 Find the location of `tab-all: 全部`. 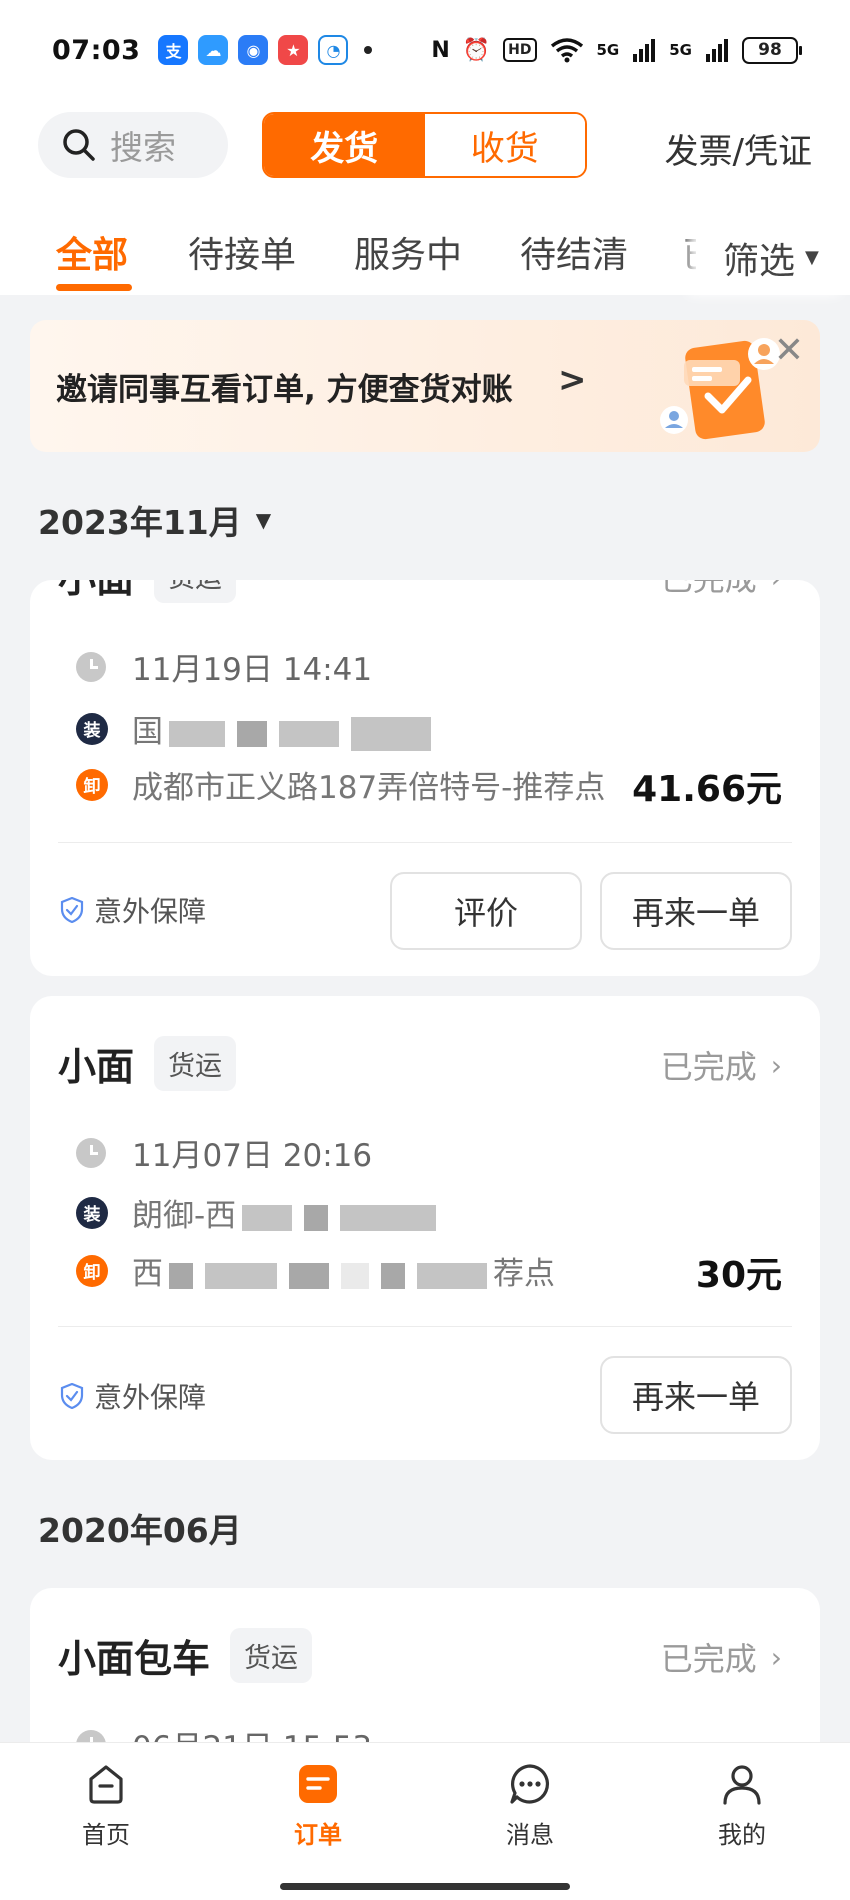

tab-all: 全部 is located at coordinates (92, 252).